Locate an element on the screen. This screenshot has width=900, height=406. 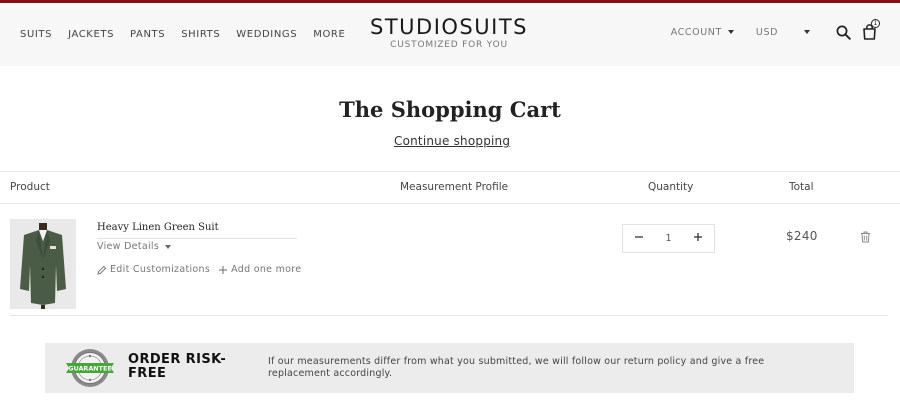
currency-label: USD is located at coordinates (766, 32).